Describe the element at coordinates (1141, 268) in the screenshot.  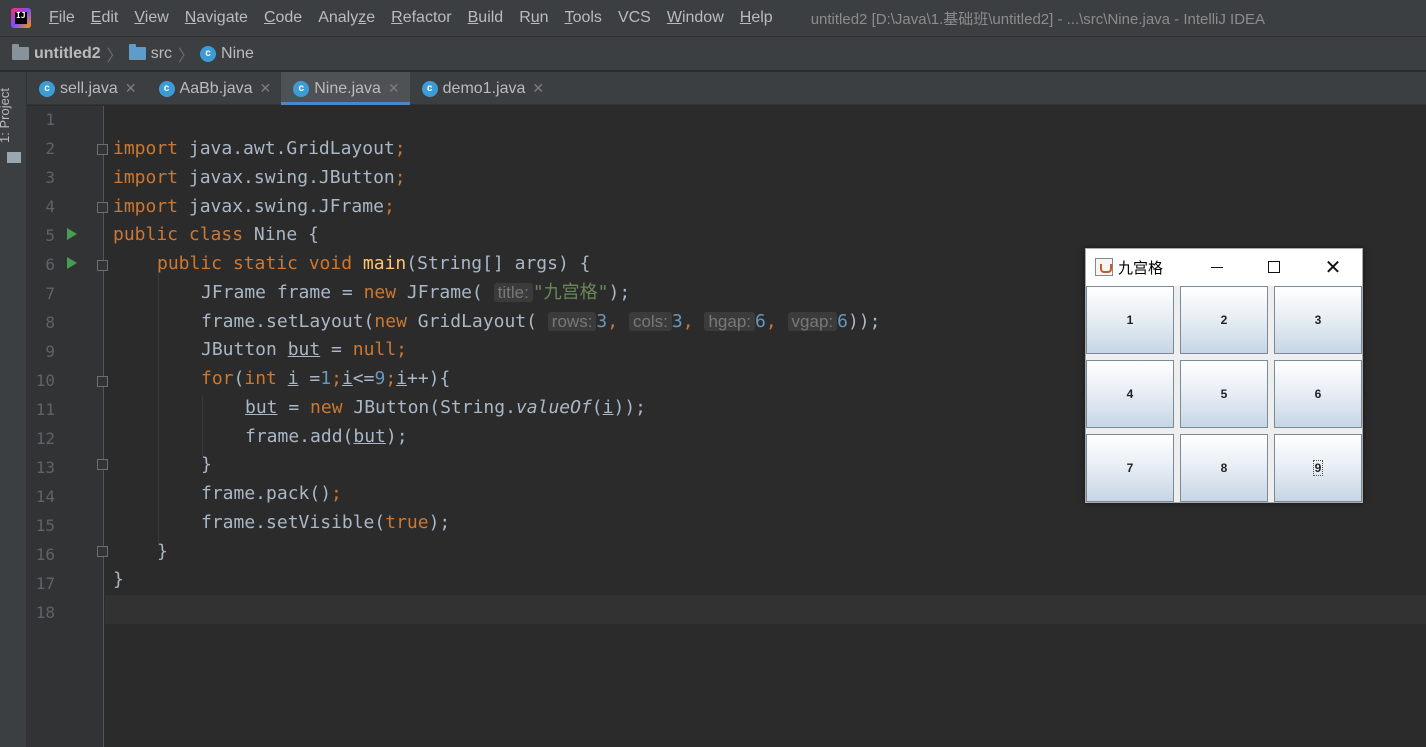
I see `swing-window-title: 九宫格` at that location.